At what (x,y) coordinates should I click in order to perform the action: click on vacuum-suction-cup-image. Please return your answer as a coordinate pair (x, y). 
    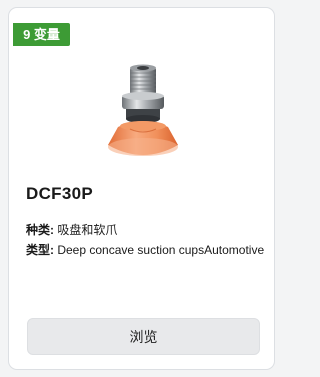
    Looking at the image, I should click on (143, 110).